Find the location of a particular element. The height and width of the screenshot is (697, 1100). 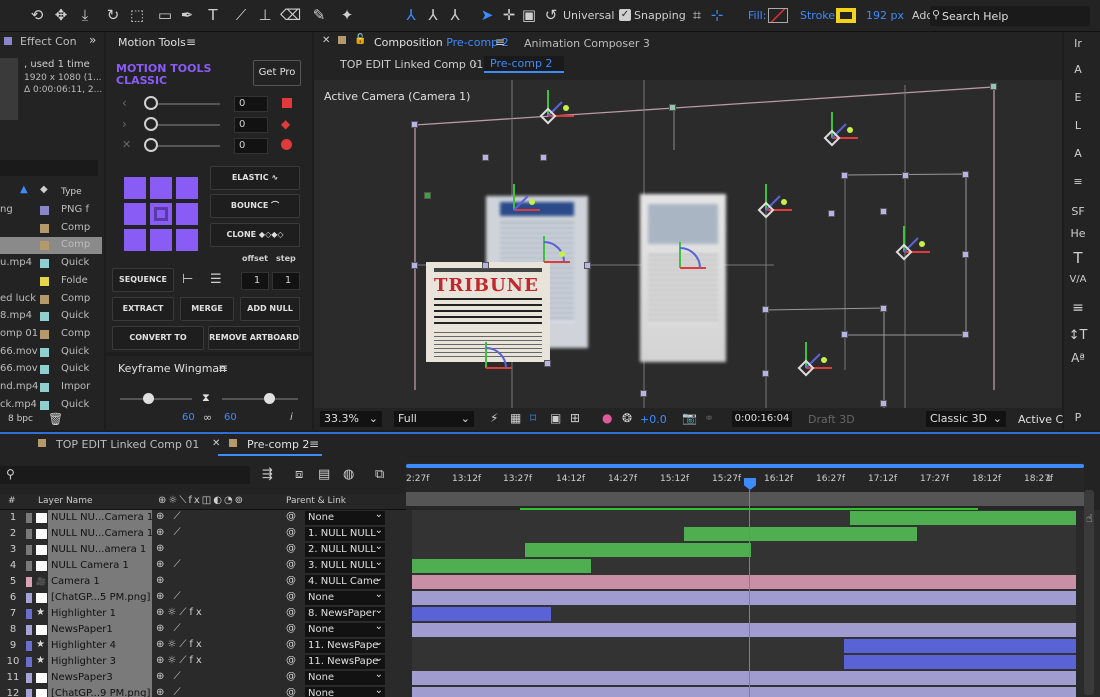

anchor-tool-icon: ⬚ is located at coordinates (137, 15).